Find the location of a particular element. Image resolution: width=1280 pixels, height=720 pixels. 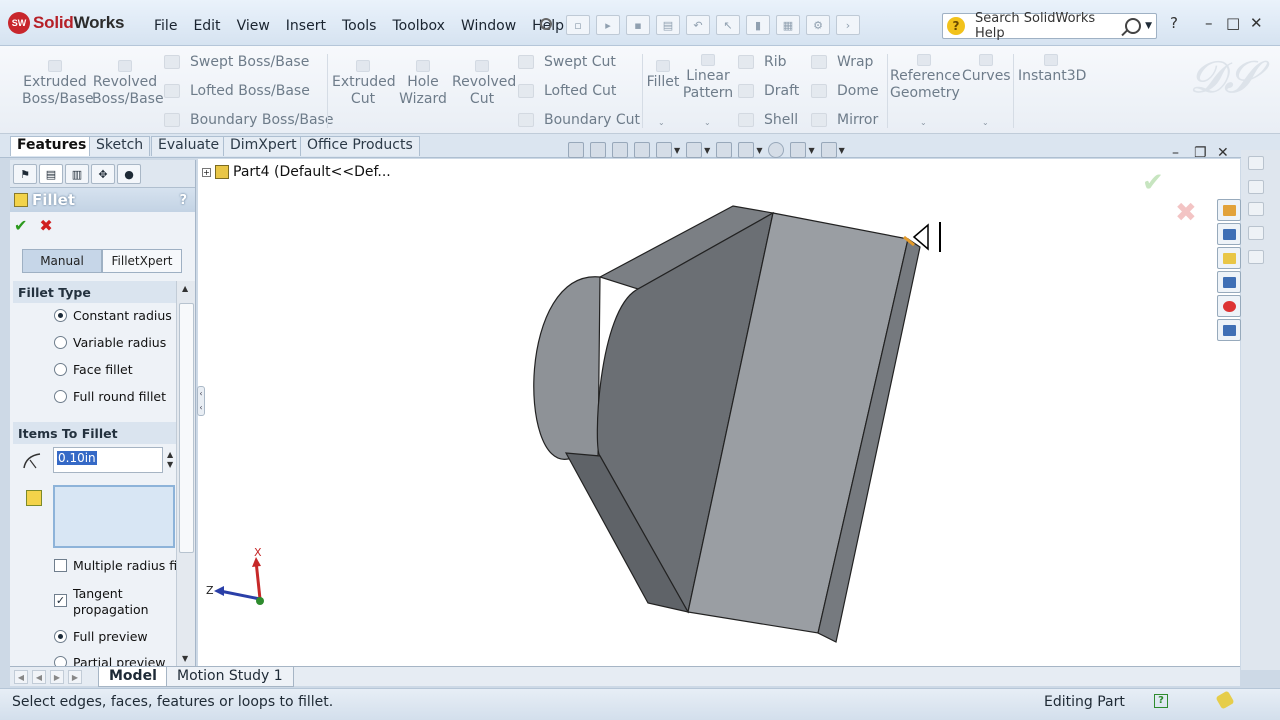

wrap-button: Wrap is located at coordinates (842, 62).